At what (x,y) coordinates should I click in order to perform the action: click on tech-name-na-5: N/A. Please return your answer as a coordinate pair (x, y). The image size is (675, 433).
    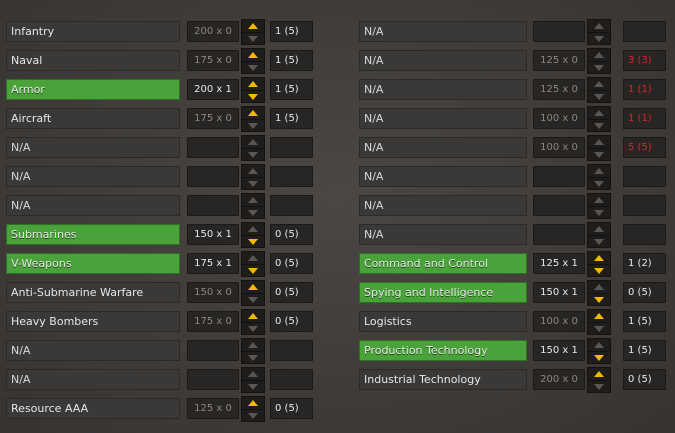
    Looking at the image, I should click on (93, 379).